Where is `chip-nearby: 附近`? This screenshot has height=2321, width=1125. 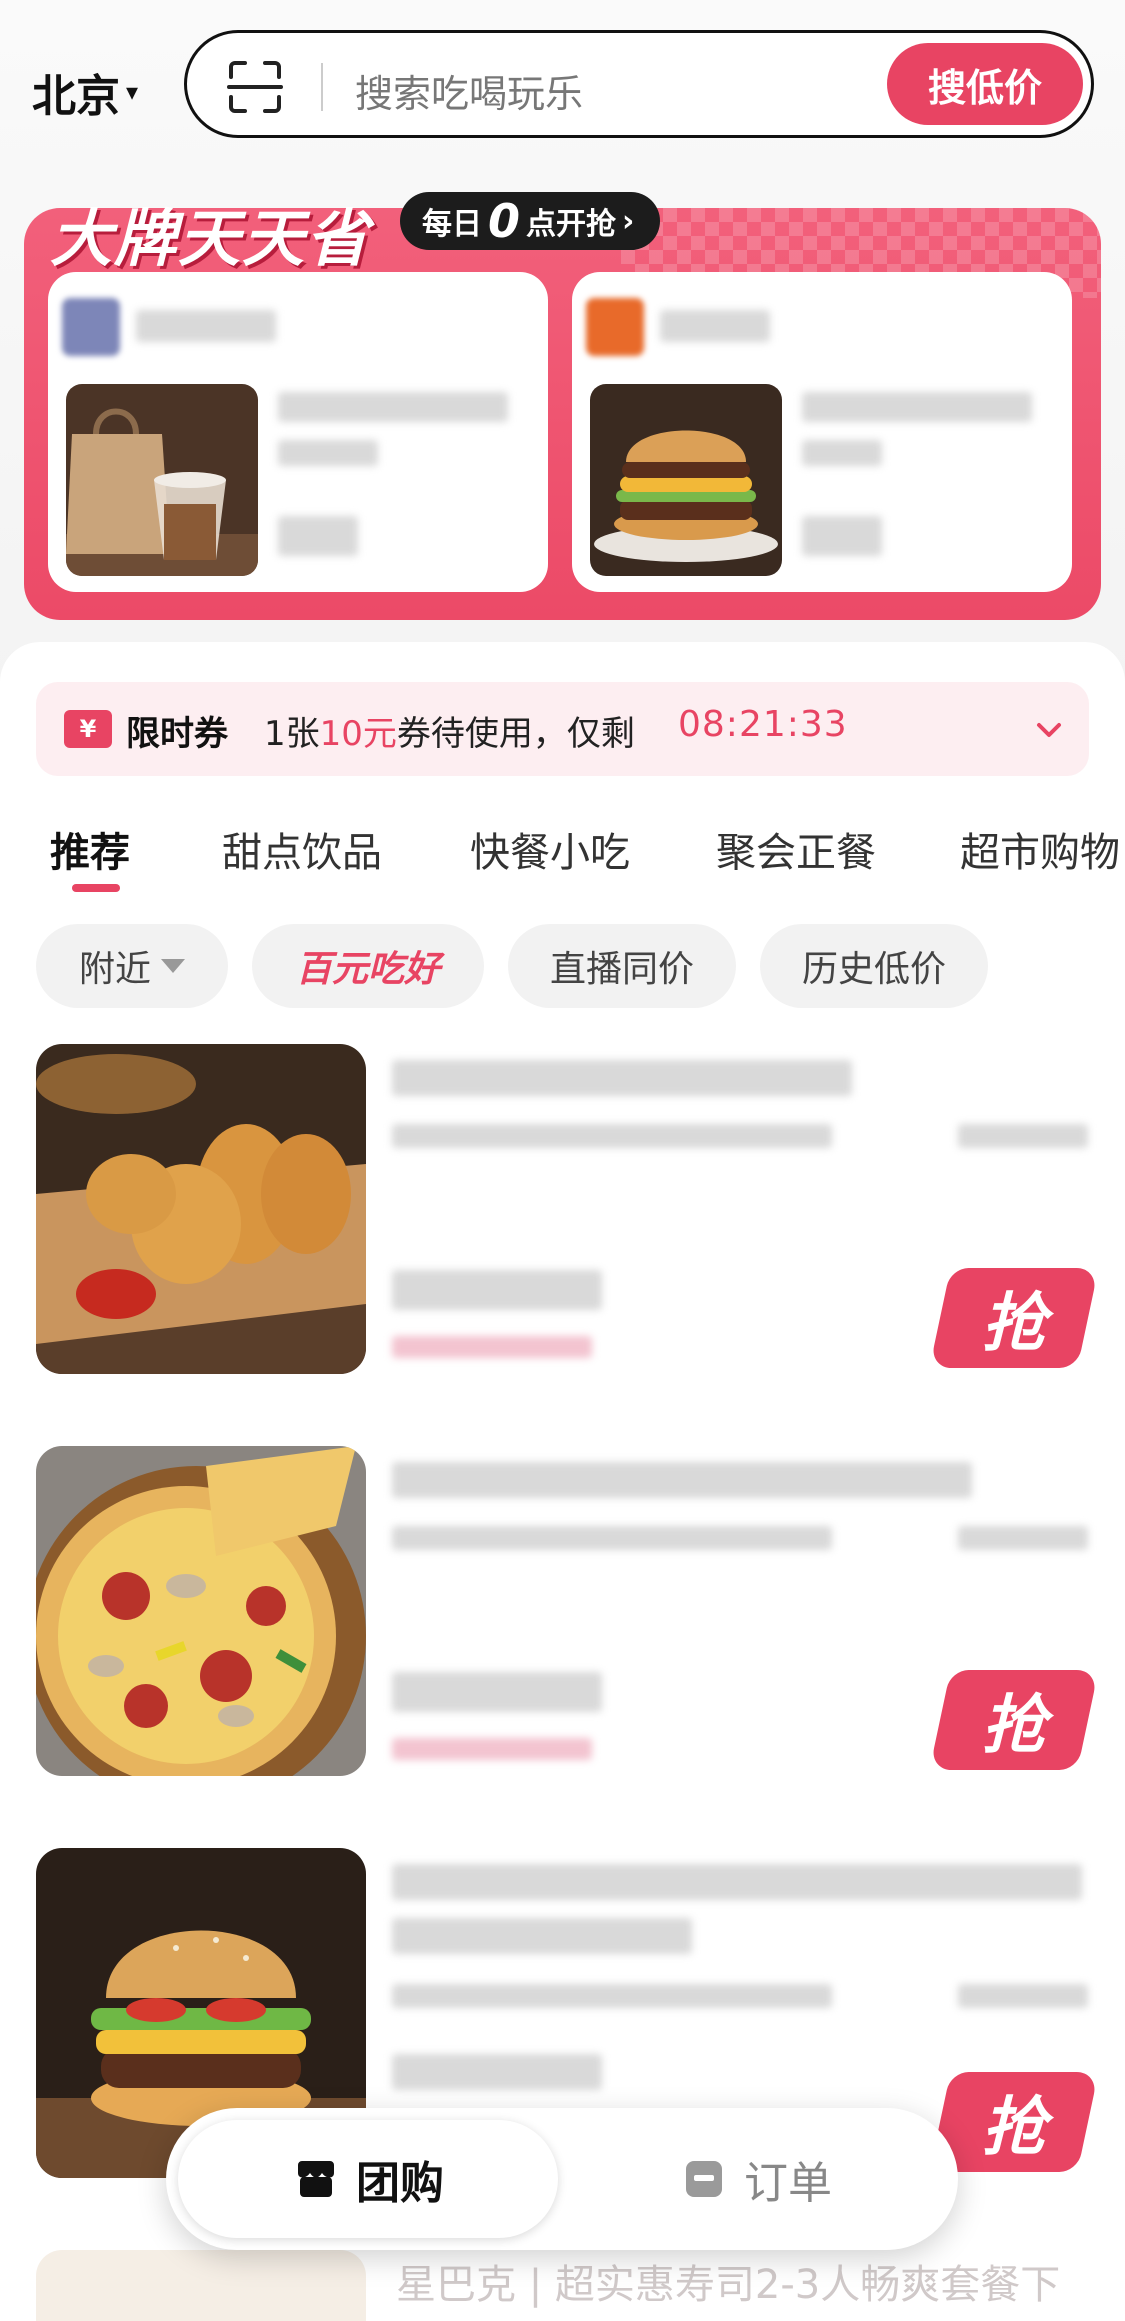 chip-nearby: 附近 is located at coordinates (132, 966).